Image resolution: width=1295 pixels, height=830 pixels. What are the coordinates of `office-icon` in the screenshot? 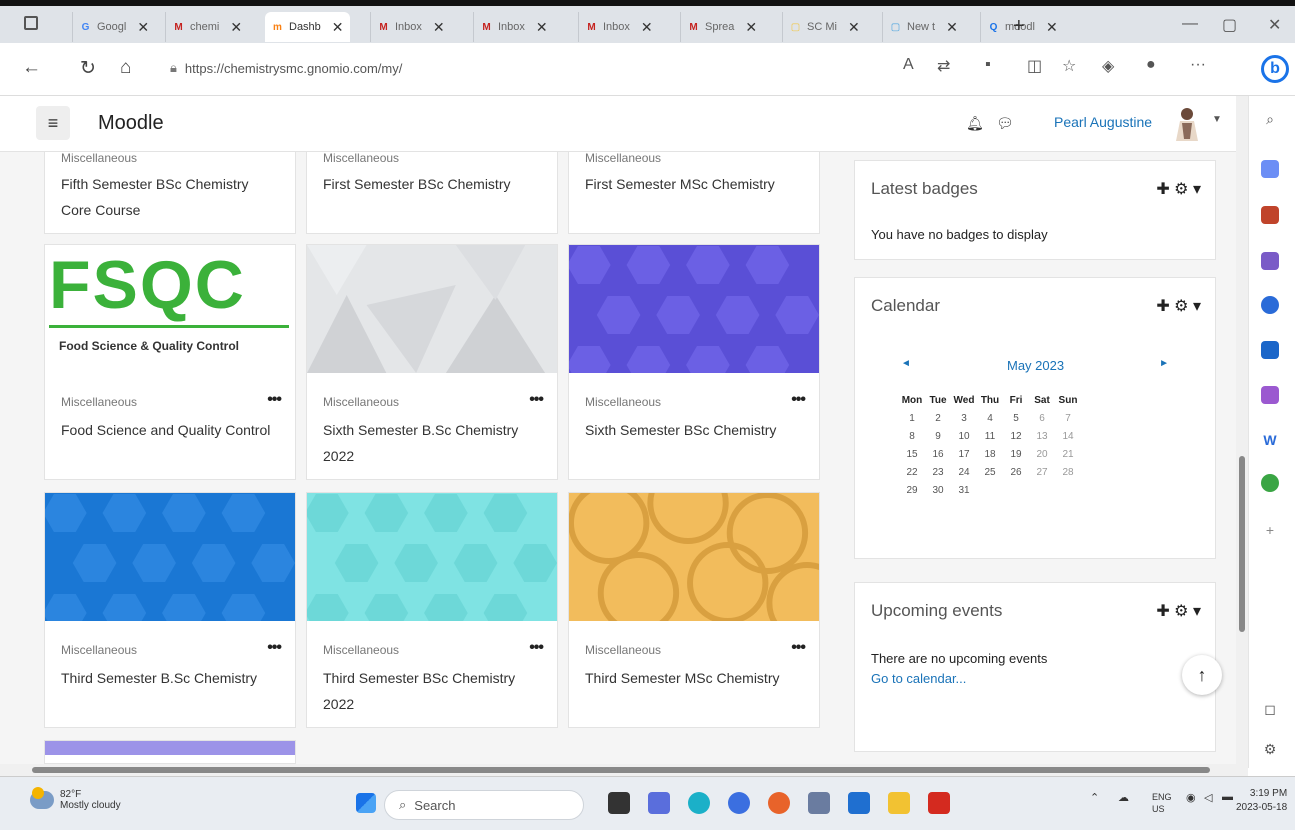 It's located at (1270, 305).